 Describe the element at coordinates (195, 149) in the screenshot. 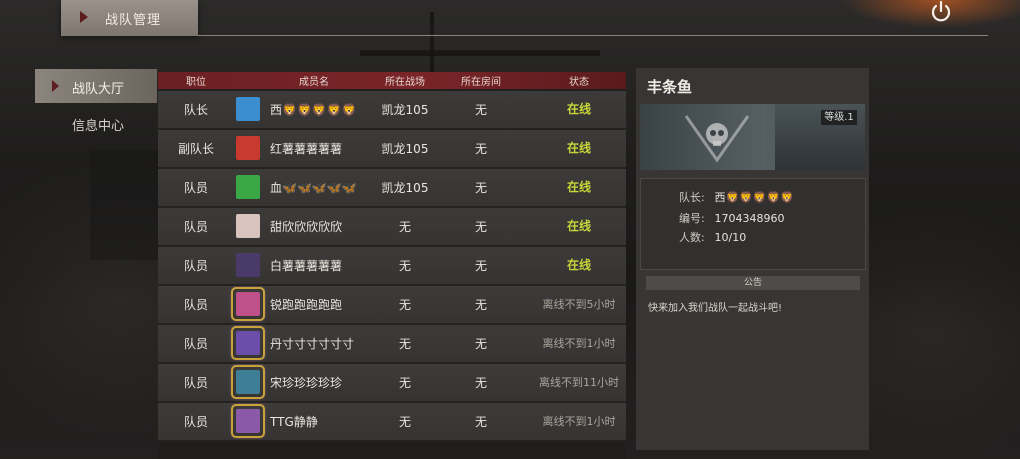

I see `member-role: 副队长` at that location.